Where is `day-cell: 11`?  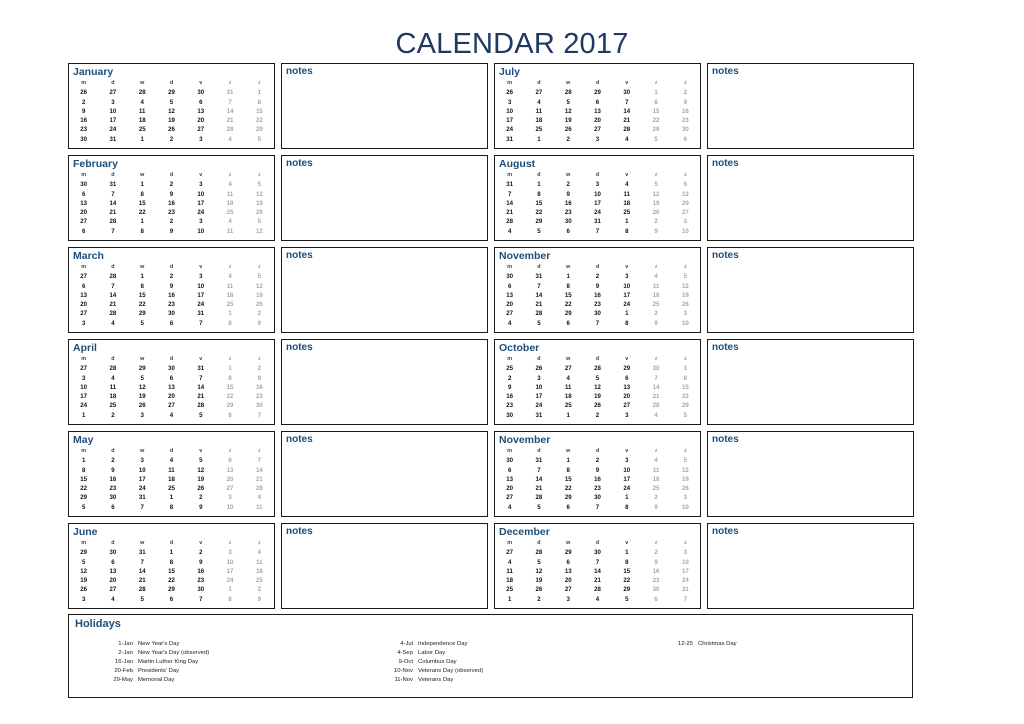 day-cell: 11 is located at coordinates (259, 562).